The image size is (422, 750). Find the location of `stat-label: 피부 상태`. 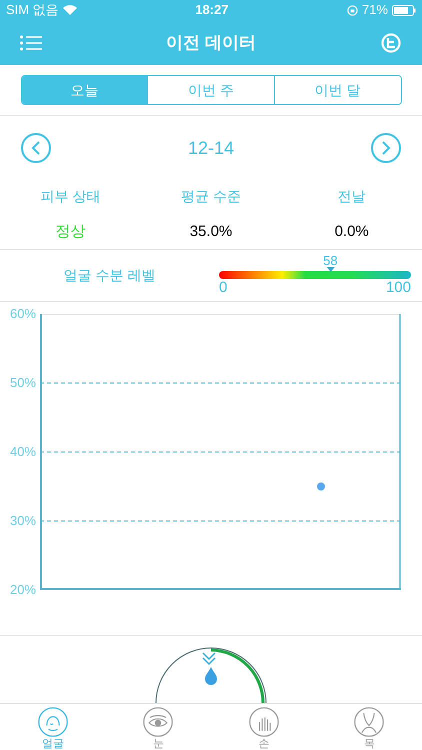

stat-label: 피부 상태 is located at coordinates (70, 196).